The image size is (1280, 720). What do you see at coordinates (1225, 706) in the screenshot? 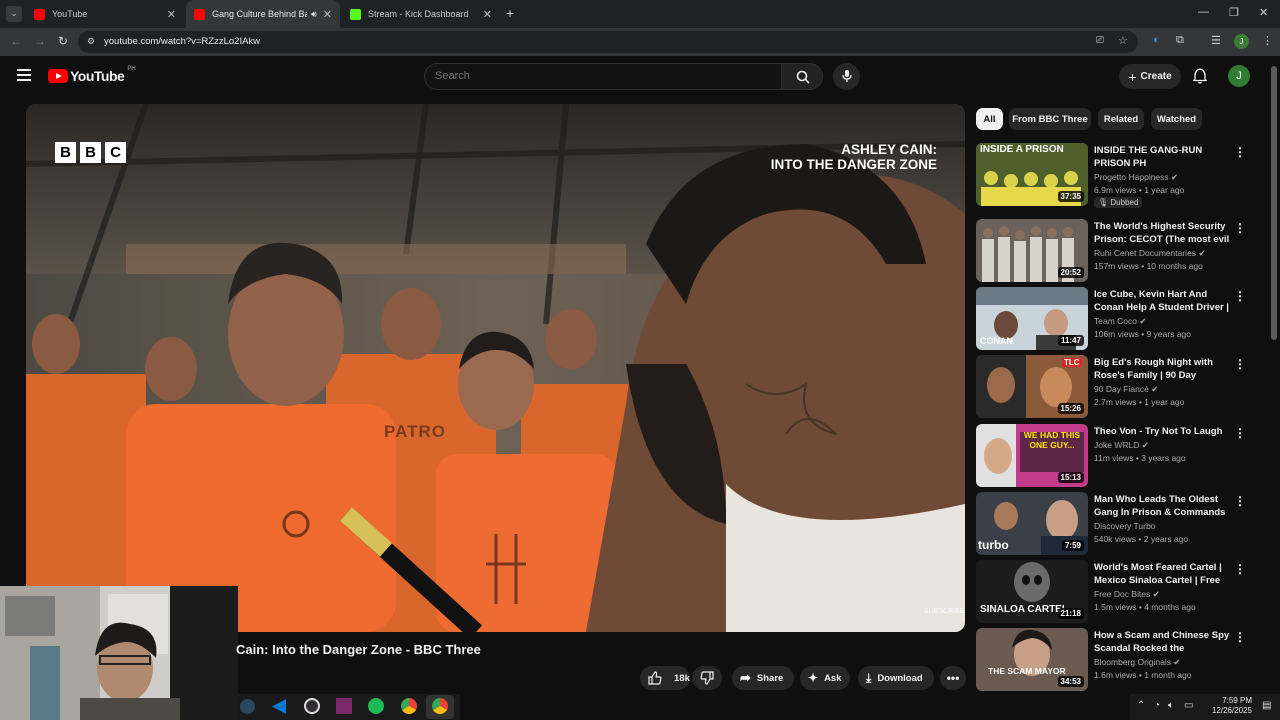
I see `clock: 7:59 PM 12/26/2025` at bounding box center [1225, 706].